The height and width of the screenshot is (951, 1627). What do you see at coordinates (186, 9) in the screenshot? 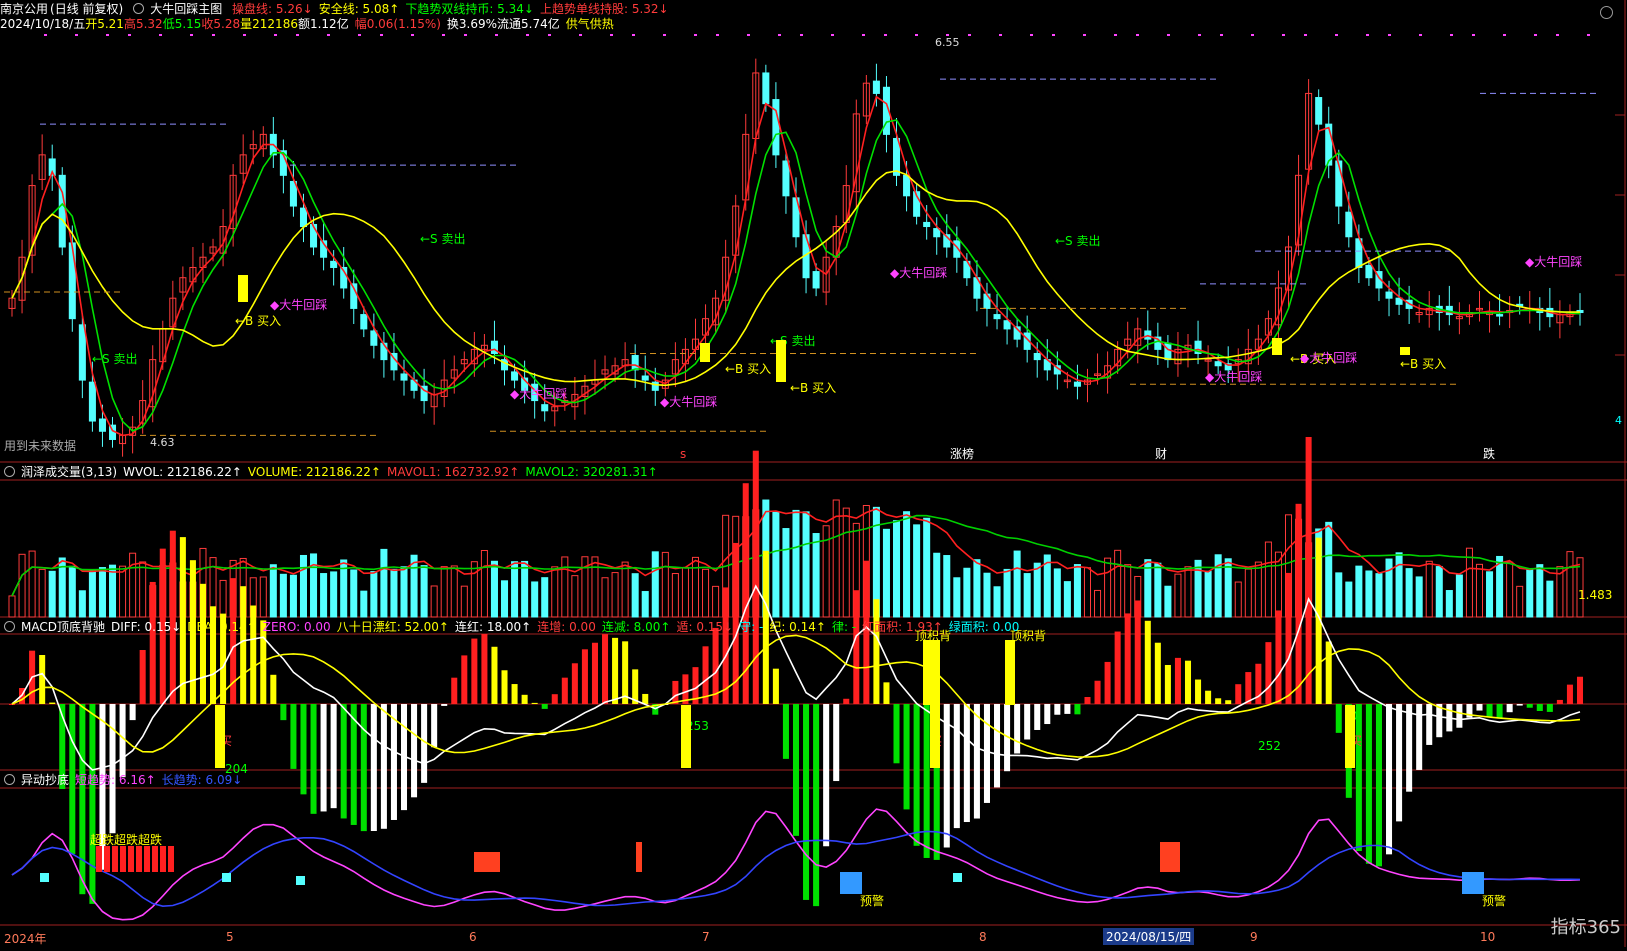
I see `indicator-name: 大牛回踩主图` at bounding box center [186, 9].